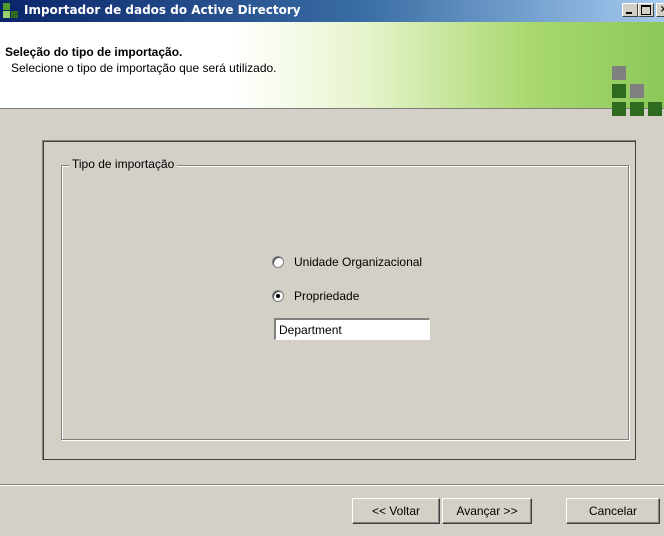 The image size is (664, 536). I want to click on radio-organizational-unit: Unidade Organizacional, so click(347, 262).